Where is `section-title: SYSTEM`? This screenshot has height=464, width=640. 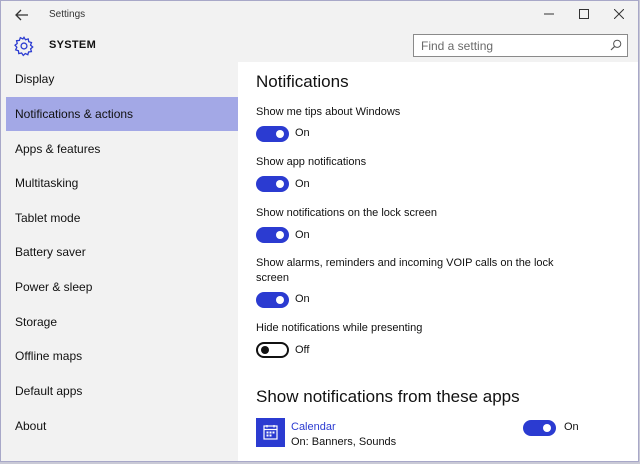
section-title: SYSTEM is located at coordinates (73, 45).